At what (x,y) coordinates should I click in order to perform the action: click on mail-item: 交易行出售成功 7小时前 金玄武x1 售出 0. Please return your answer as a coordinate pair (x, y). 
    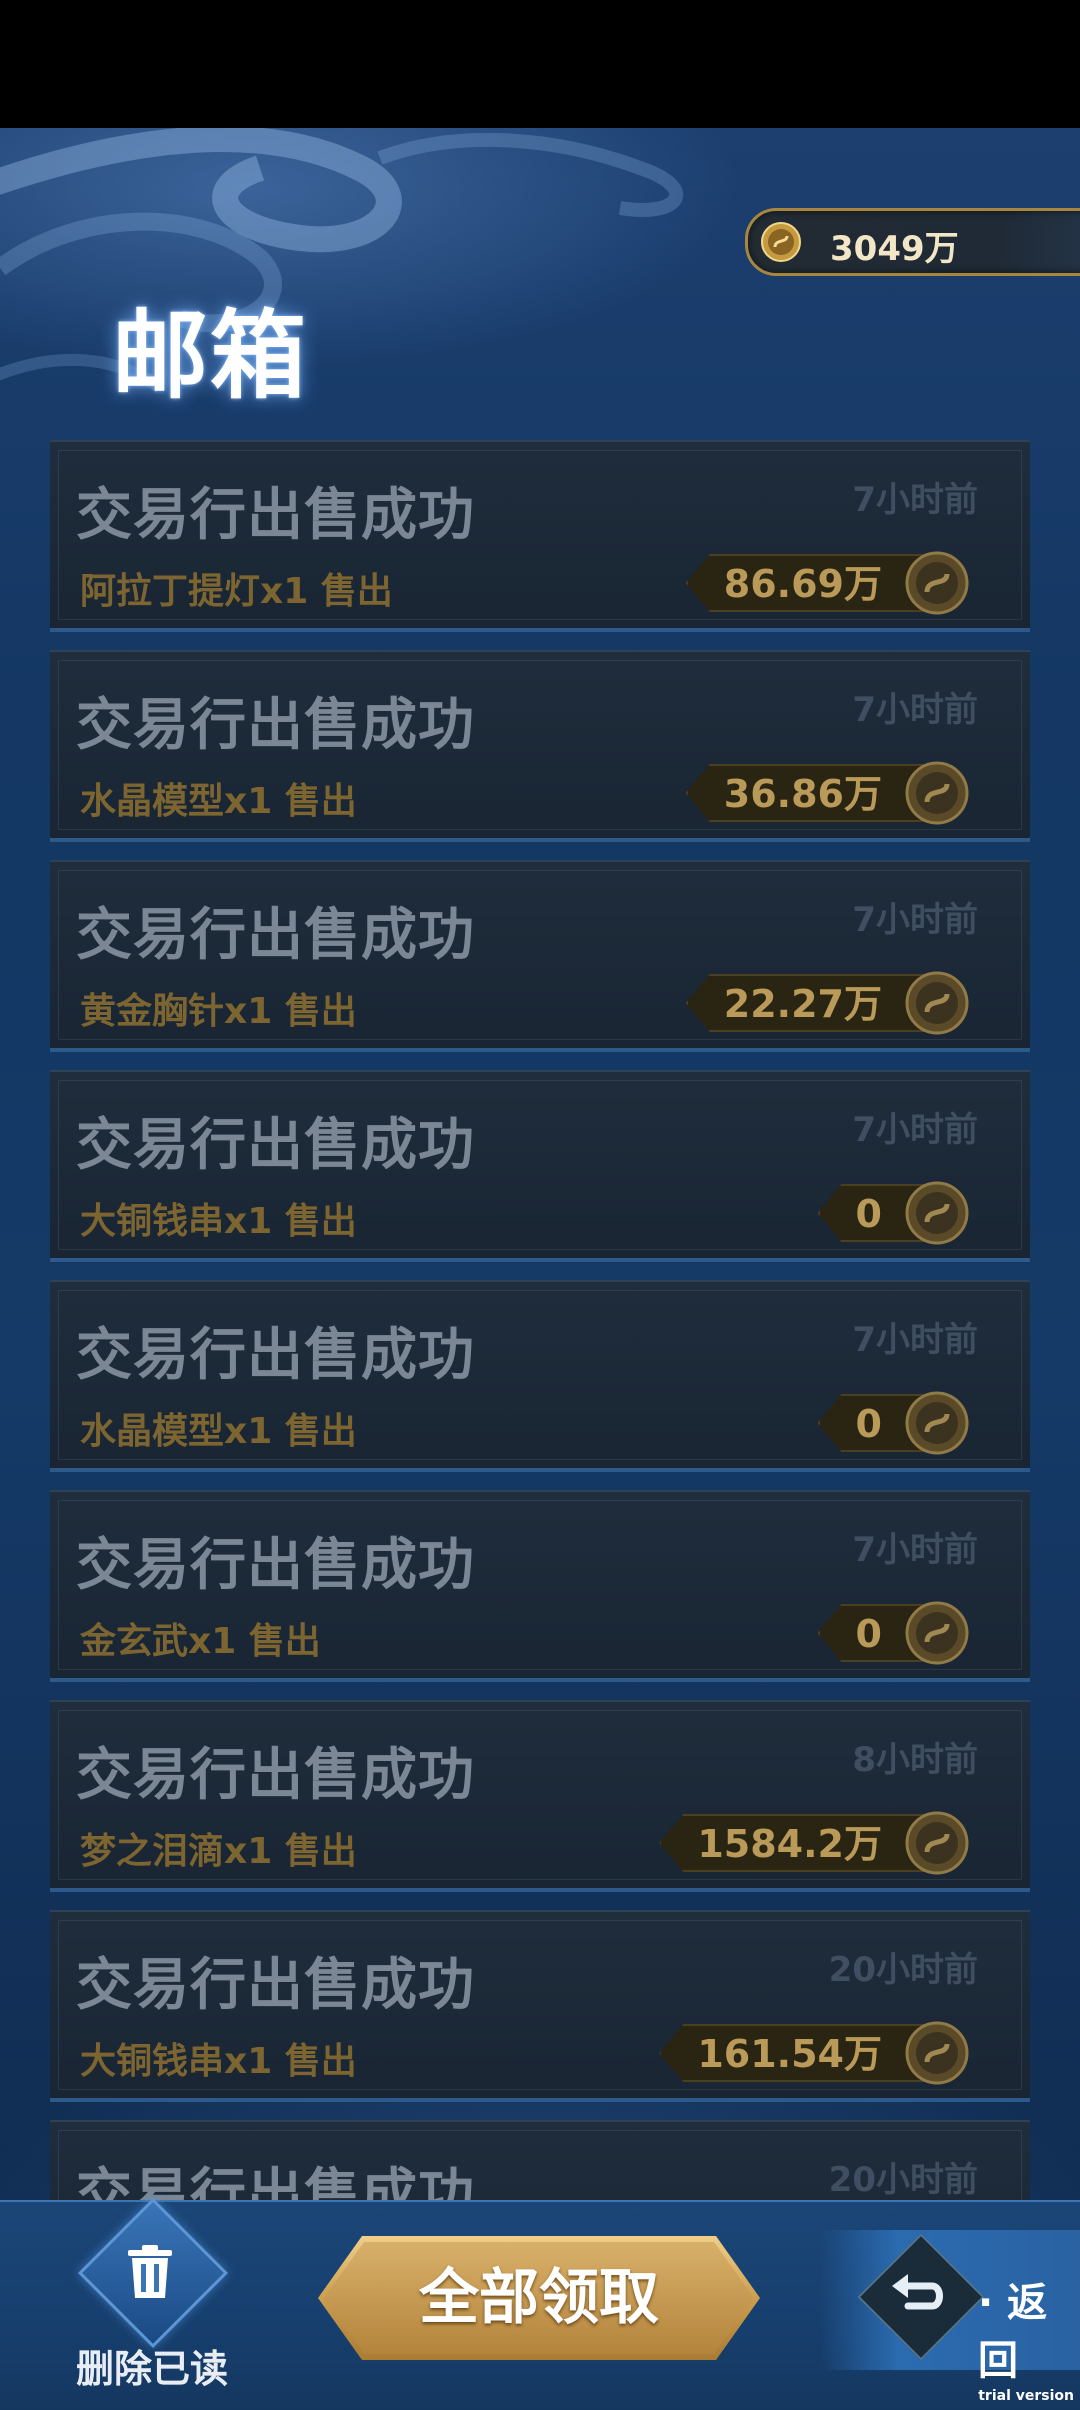
    Looking at the image, I should click on (540, 1586).